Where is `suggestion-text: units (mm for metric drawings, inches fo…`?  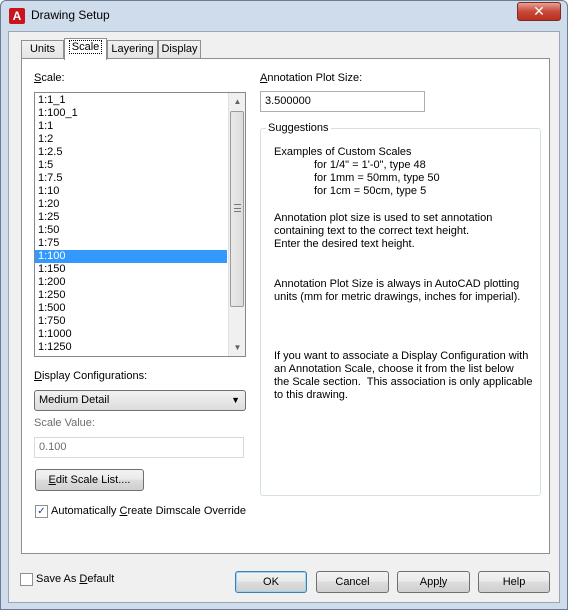 suggestion-text: units (mm for metric drawings, inches fo… is located at coordinates (397, 297).